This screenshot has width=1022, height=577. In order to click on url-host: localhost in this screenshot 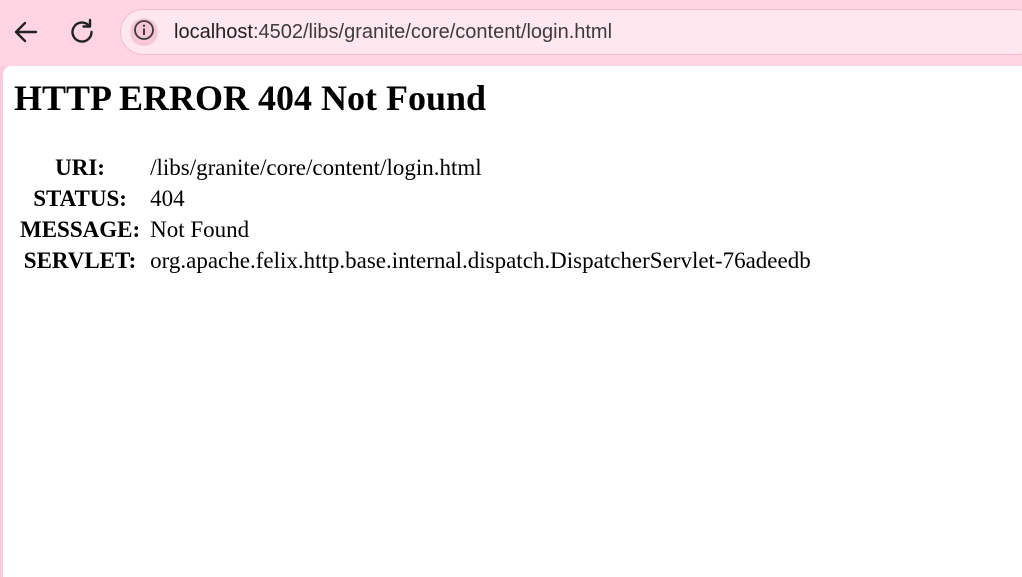, I will do `click(213, 32)`.